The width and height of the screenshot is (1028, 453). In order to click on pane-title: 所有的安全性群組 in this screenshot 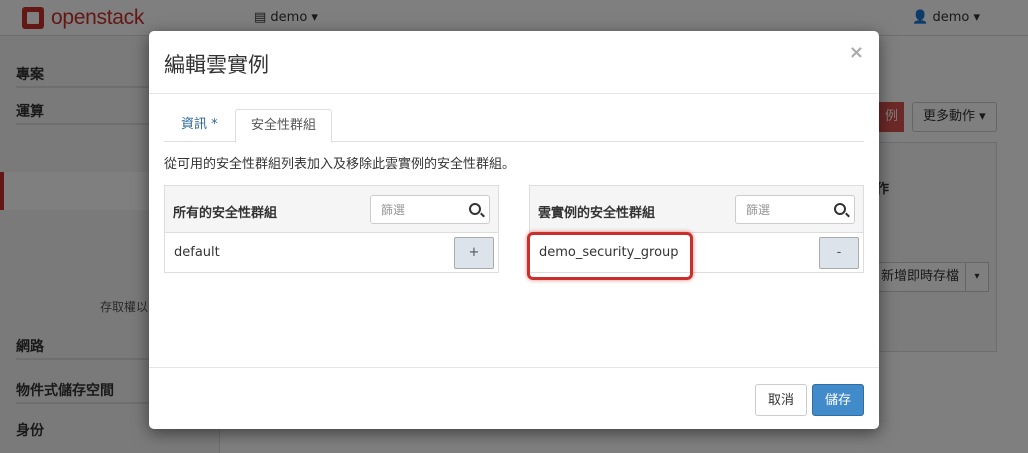, I will do `click(225, 213)`.